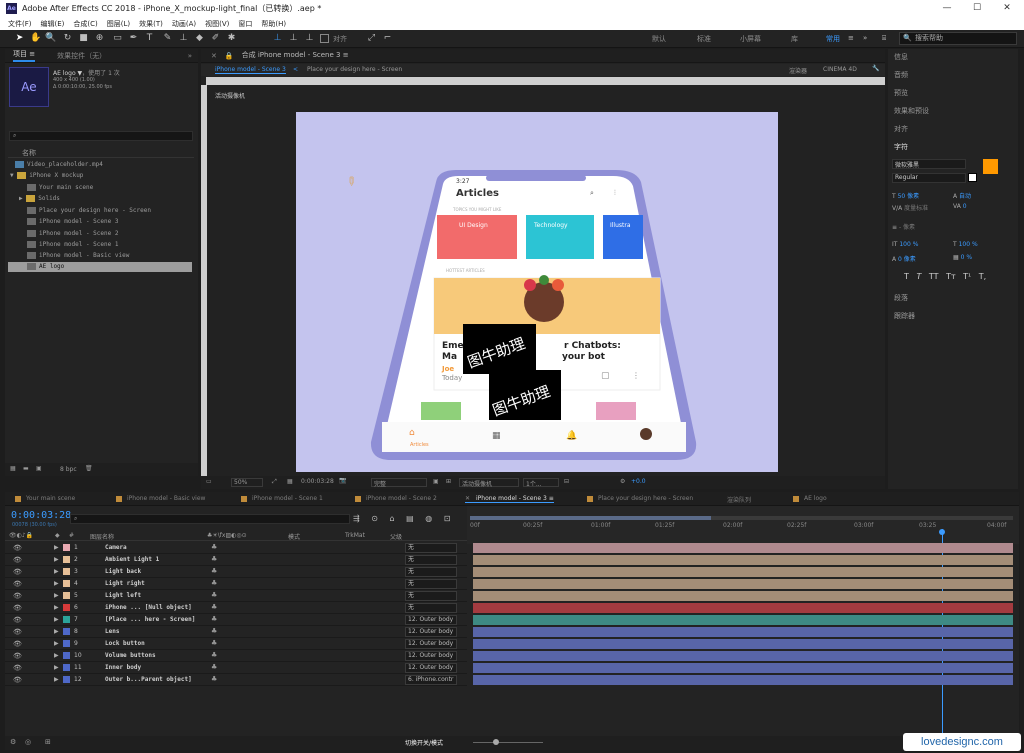  I want to click on sync-settings-icon: ⌸, so click(884, 38).